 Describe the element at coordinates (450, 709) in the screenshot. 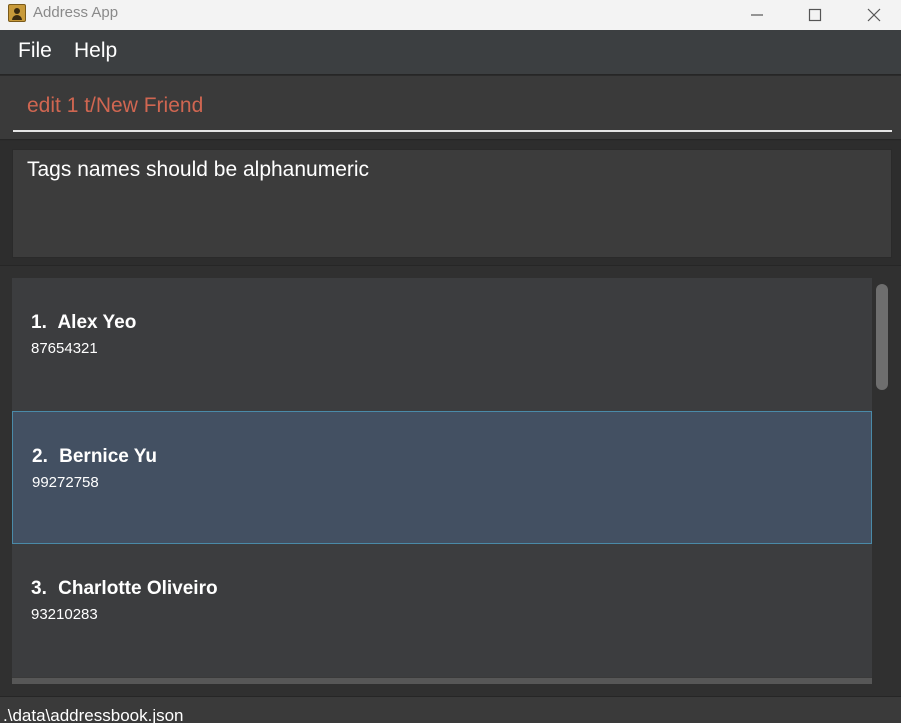

I see `status-bar: .\data\addressbook.json` at that location.